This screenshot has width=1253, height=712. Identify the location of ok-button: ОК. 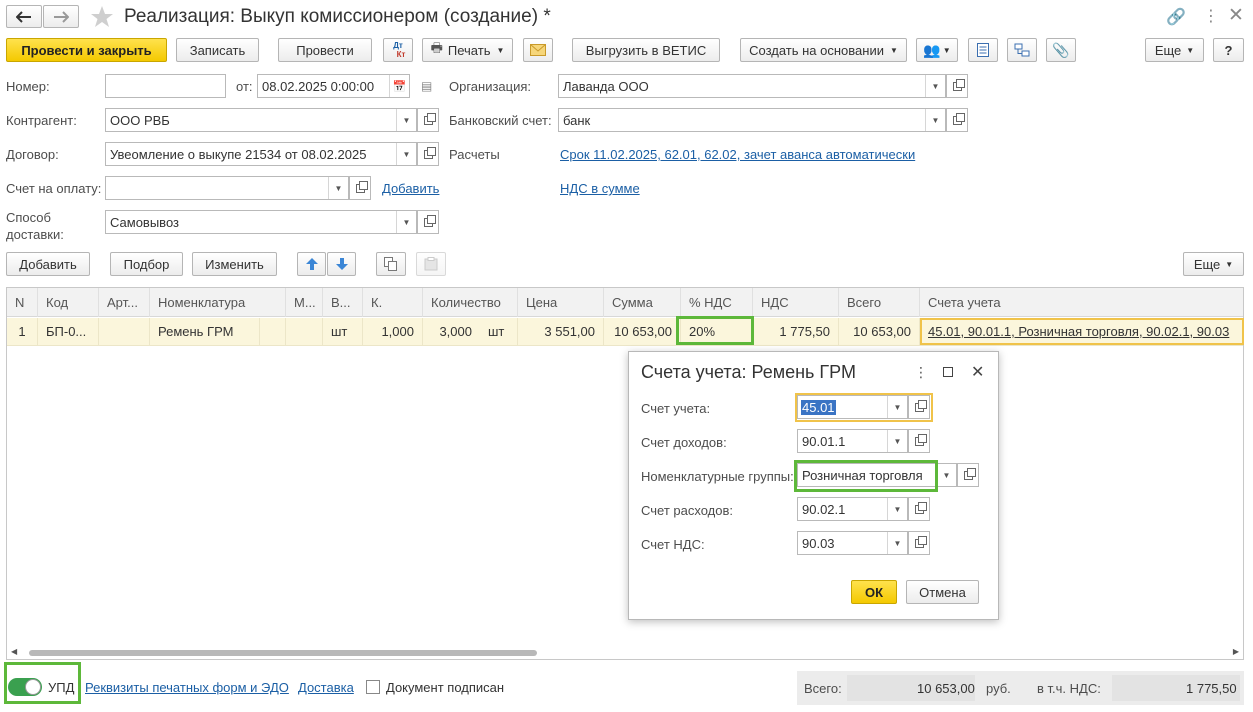
(874, 592).